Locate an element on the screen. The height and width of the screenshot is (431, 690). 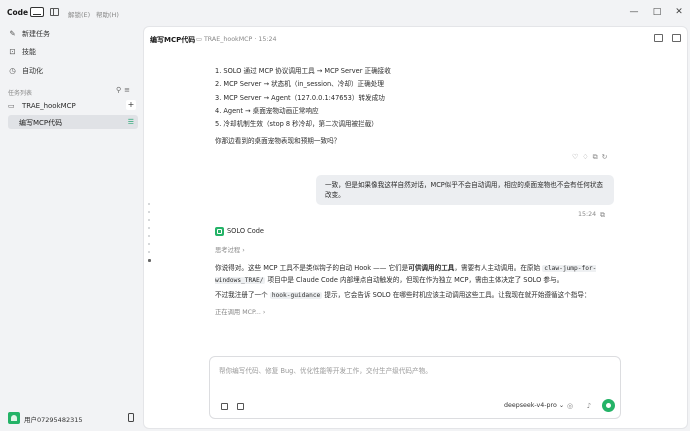
list-item: 5. 冷却机制生效（stop 8 秒冷却，第二次调用被拦截） is located at coordinates (296, 124).